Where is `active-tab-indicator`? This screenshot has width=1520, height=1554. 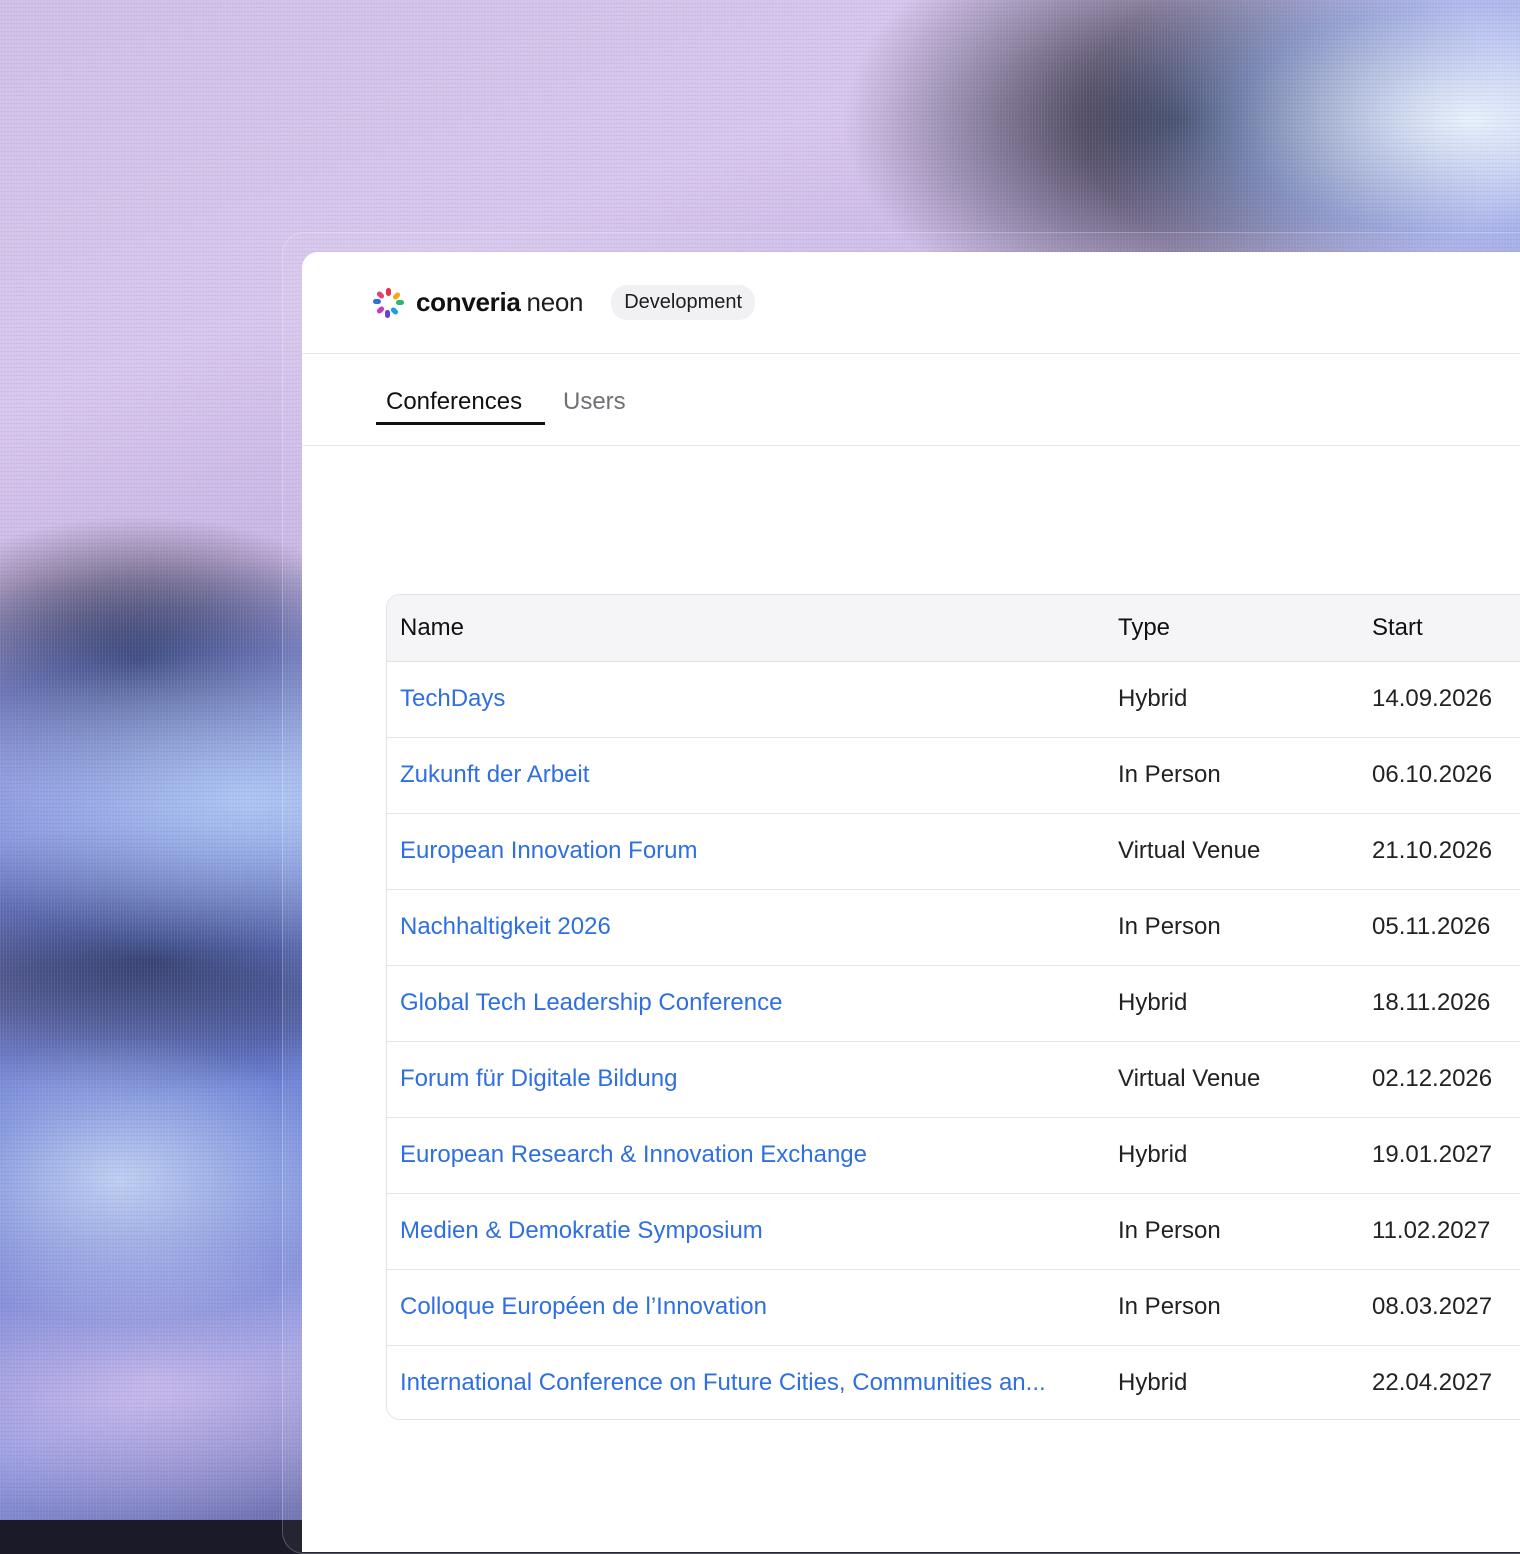 active-tab-indicator is located at coordinates (460, 423).